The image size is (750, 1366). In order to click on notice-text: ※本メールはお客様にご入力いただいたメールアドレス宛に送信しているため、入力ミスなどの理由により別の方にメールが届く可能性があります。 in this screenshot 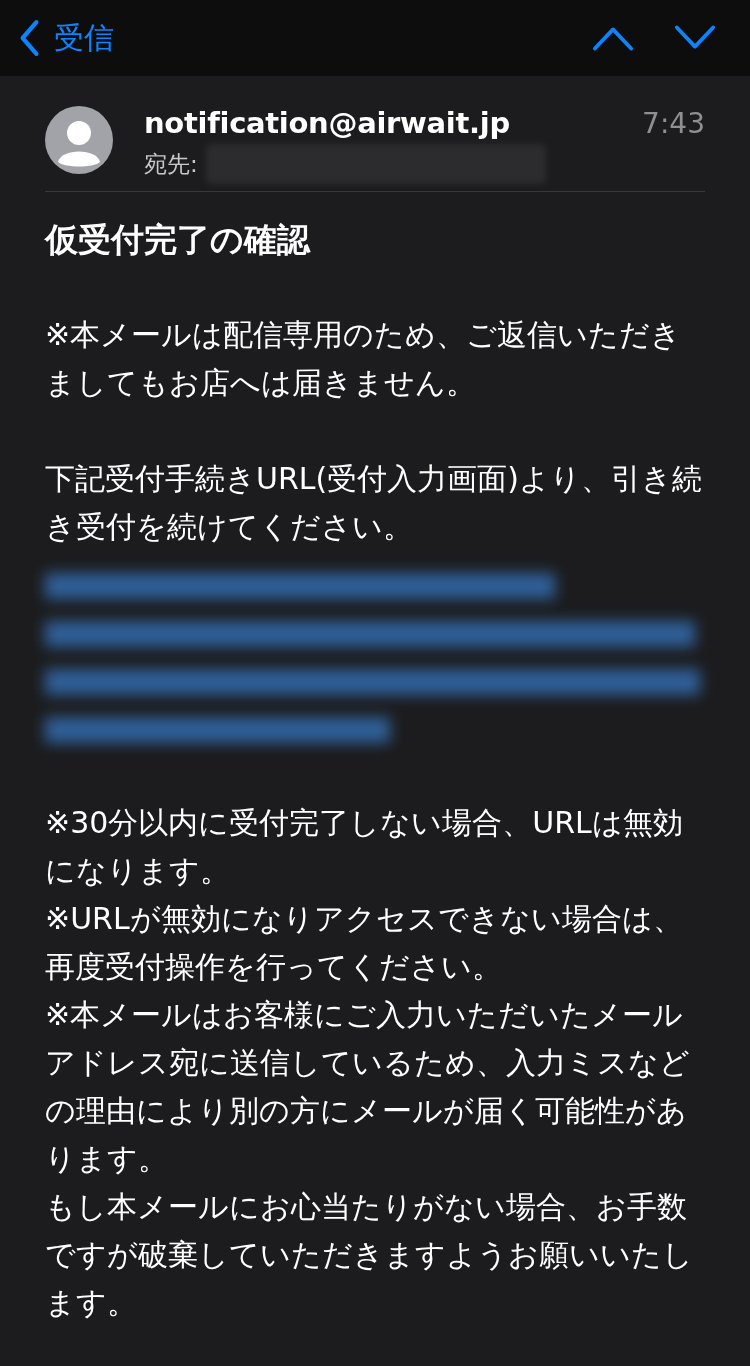, I will do `click(368, 1087)`.